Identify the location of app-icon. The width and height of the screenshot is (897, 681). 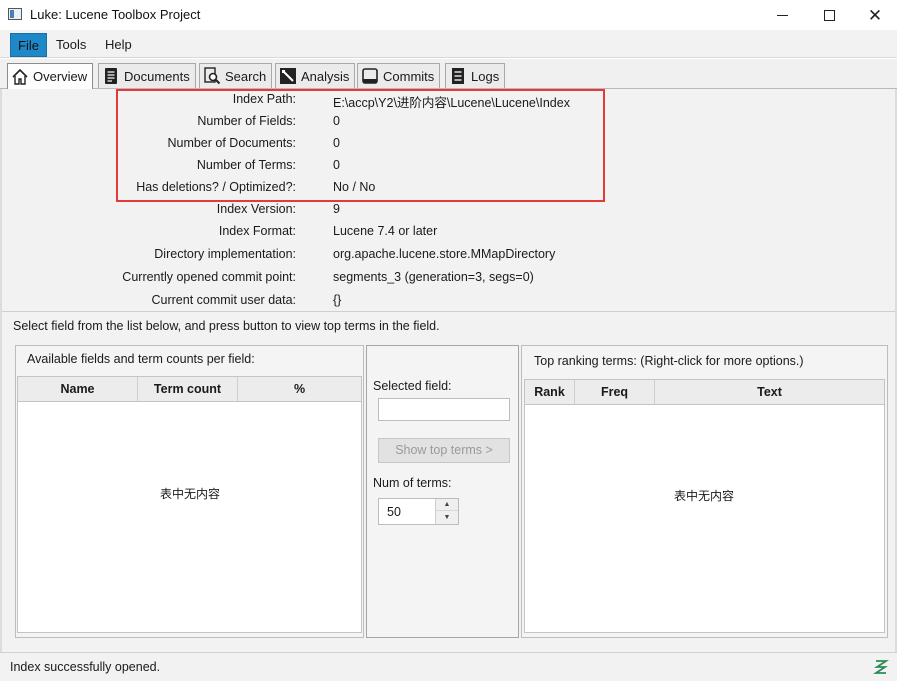
(15, 14).